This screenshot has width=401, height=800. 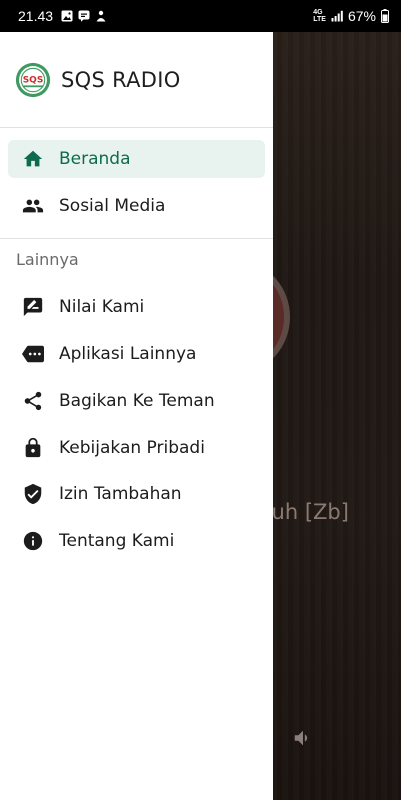 I want to click on menu-item-aplikasi-lainnya: Aplikasi Lainnya, so click(x=136, y=354).